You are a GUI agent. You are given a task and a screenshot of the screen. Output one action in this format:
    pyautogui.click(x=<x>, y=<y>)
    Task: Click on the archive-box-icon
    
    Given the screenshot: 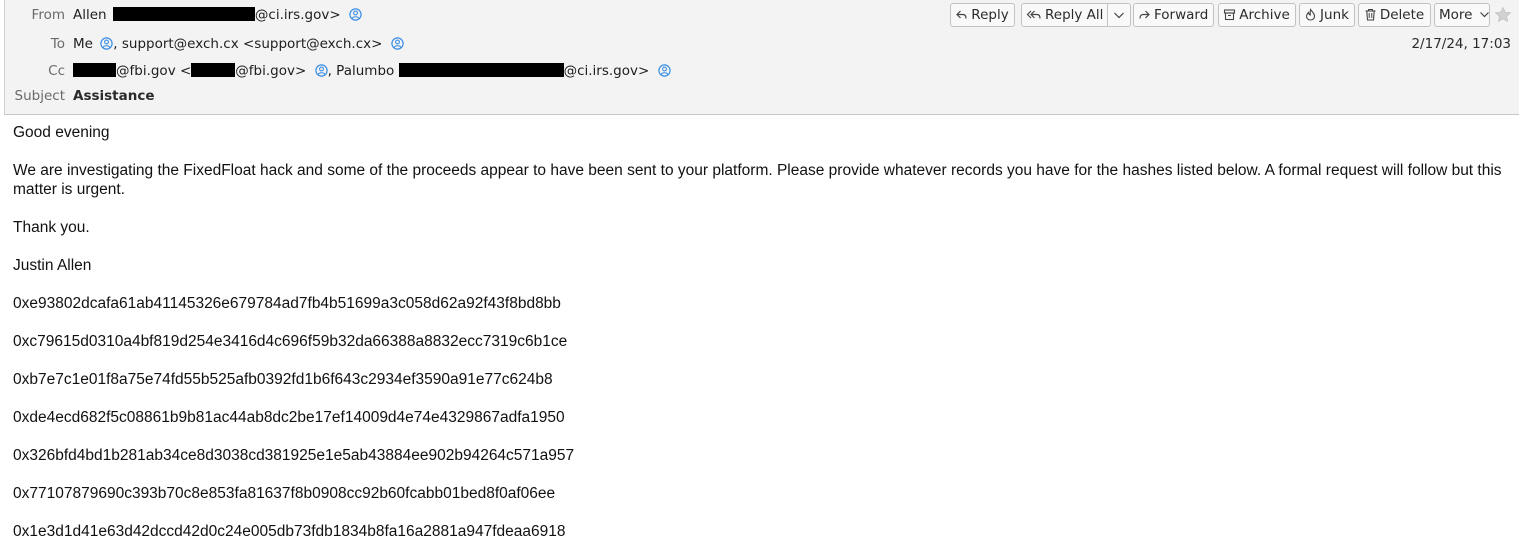 What is the action you would take?
    pyautogui.click(x=1230, y=15)
    